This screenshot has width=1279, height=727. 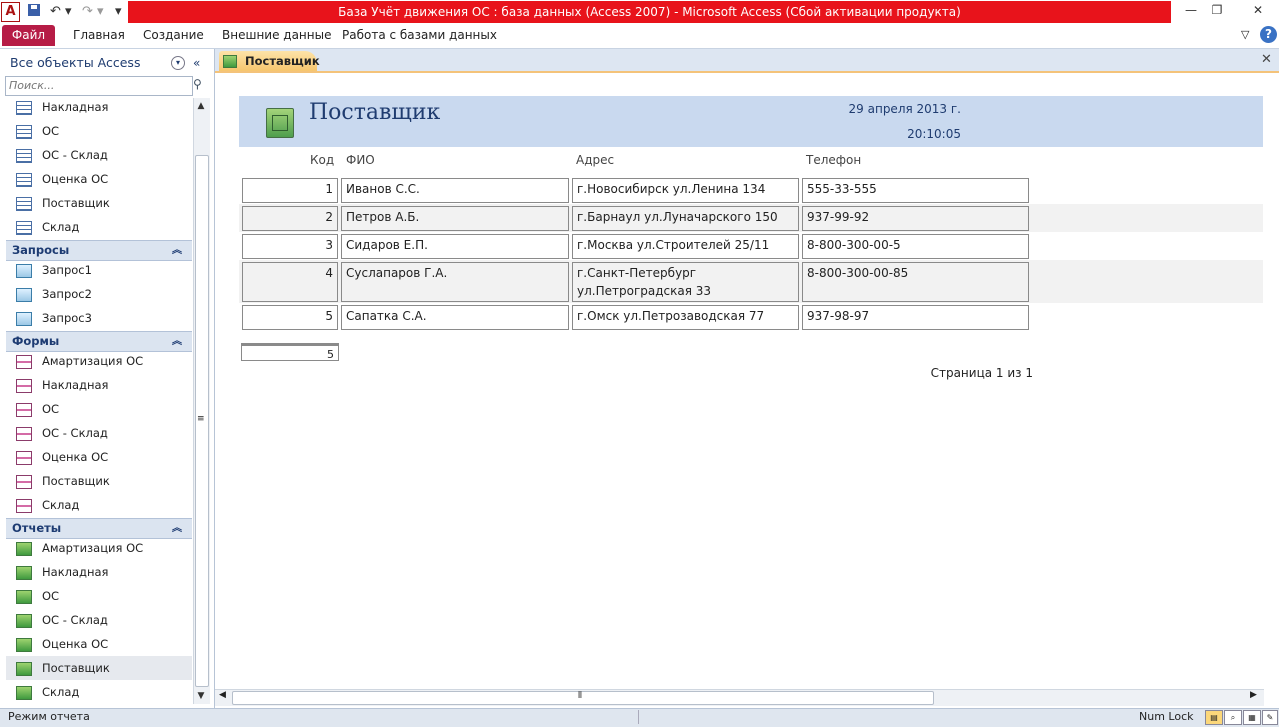 What do you see at coordinates (1233, 717) in the screenshot?
I see `print-preview-icon: ⌕` at bounding box center [1233, 717].